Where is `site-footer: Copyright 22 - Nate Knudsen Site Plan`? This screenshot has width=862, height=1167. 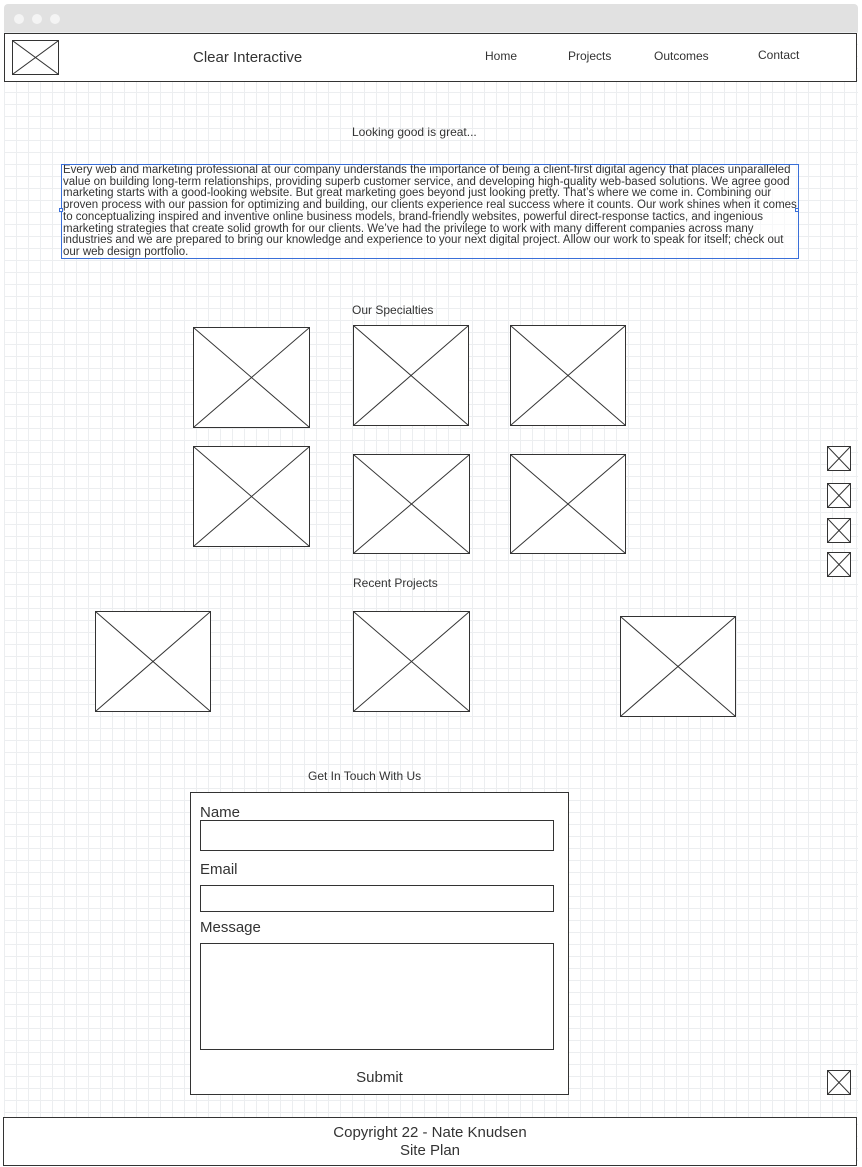
site-footer: Copyright 22 - Nate Knudsen Site Plan is located at coordinates (430, 1141).